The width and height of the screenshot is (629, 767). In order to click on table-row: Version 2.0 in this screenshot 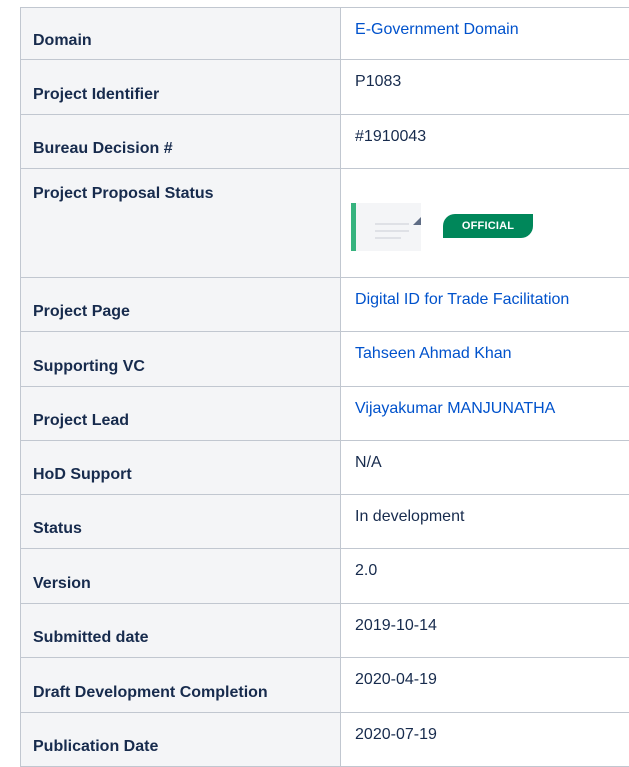, I will do `click(325, 576)`.